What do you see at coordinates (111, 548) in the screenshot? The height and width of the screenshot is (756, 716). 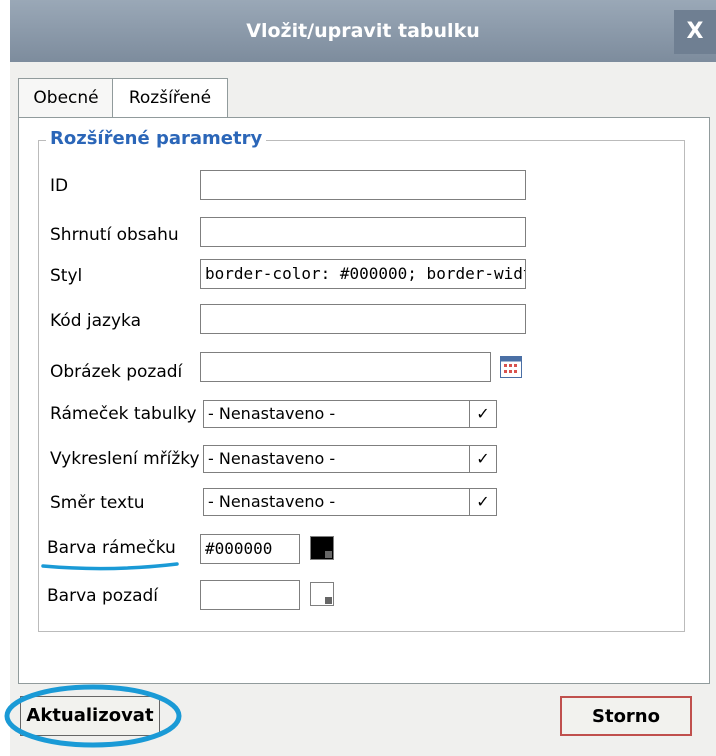 I see `border-color-label: Barva rámečku` at bounding box center [111, 548].